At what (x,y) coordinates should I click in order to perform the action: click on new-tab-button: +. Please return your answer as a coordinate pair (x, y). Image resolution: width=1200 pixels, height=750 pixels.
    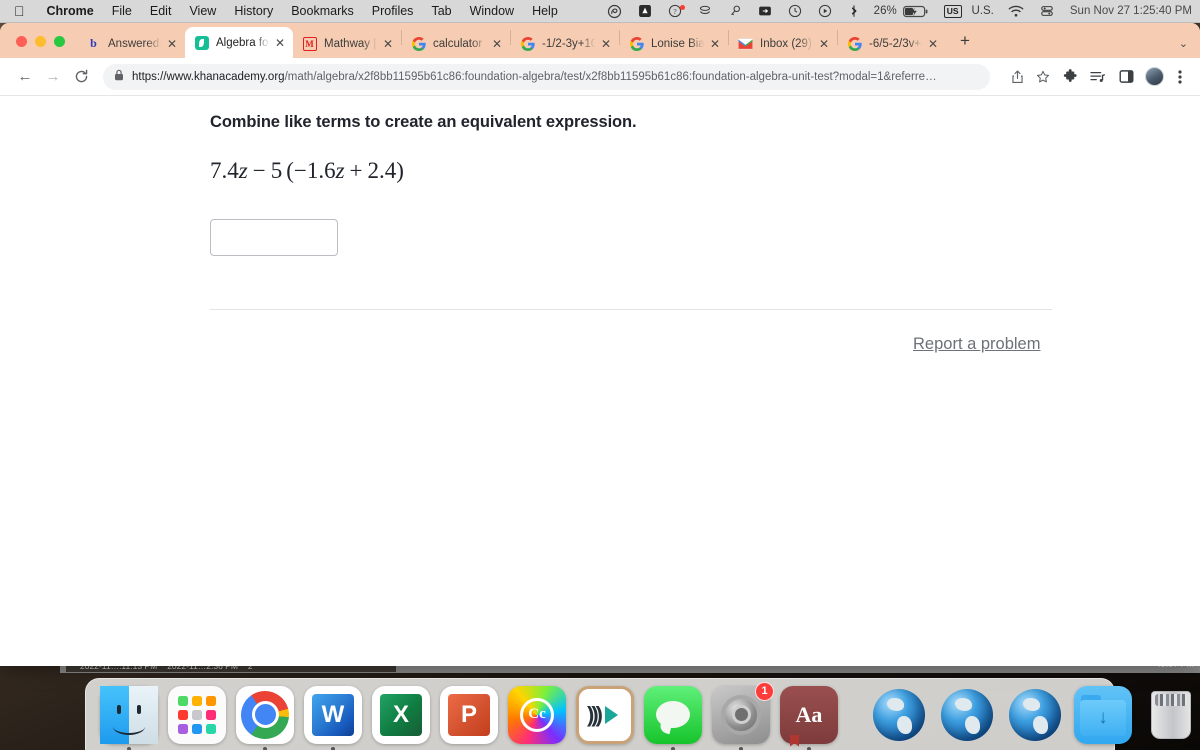
    Looking at the image, I should click on (965, 41).